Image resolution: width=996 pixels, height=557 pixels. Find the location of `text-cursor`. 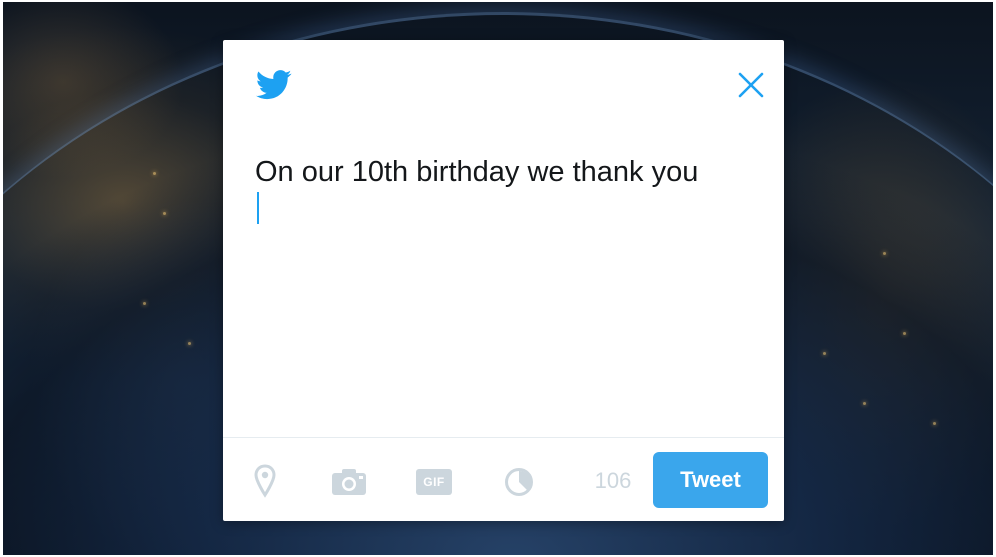

text-cursor is located at coordinates (258, 208).